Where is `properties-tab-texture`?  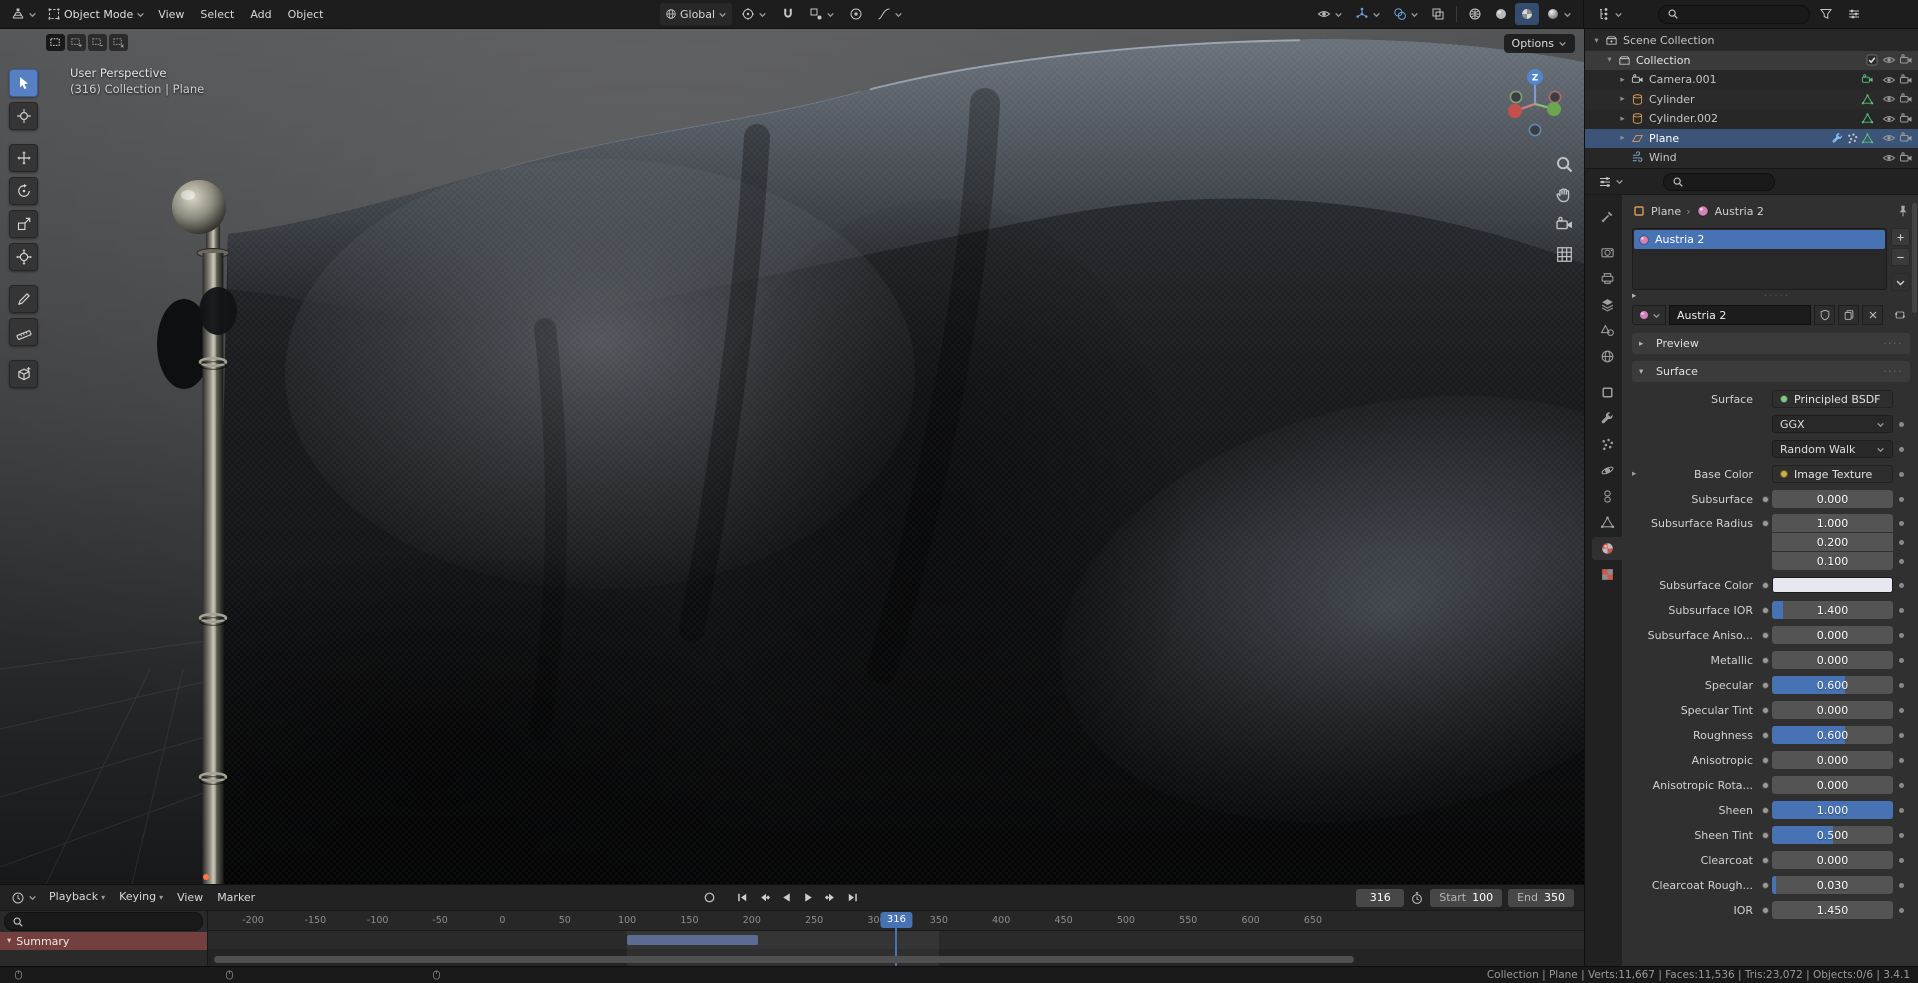 properties-tab-texture is located at coordinates (1607, 574).